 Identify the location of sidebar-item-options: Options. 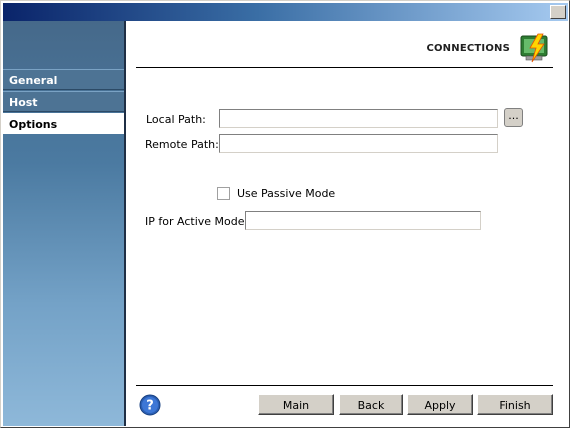
(63, 123).